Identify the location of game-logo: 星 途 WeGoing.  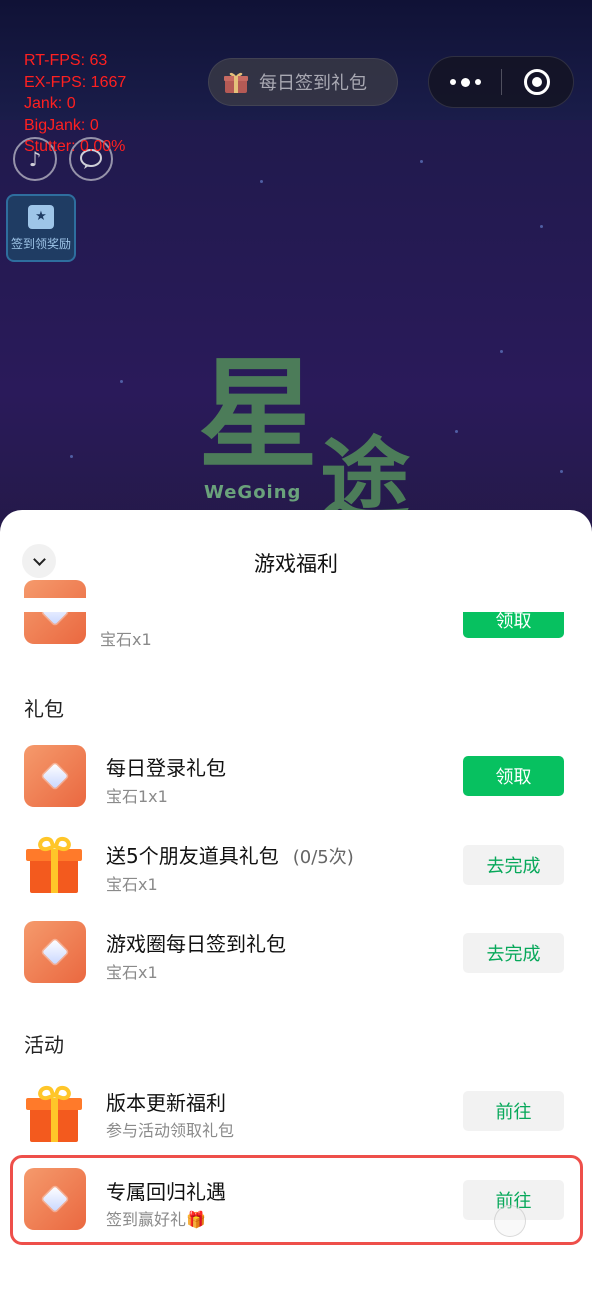
(304, 436).